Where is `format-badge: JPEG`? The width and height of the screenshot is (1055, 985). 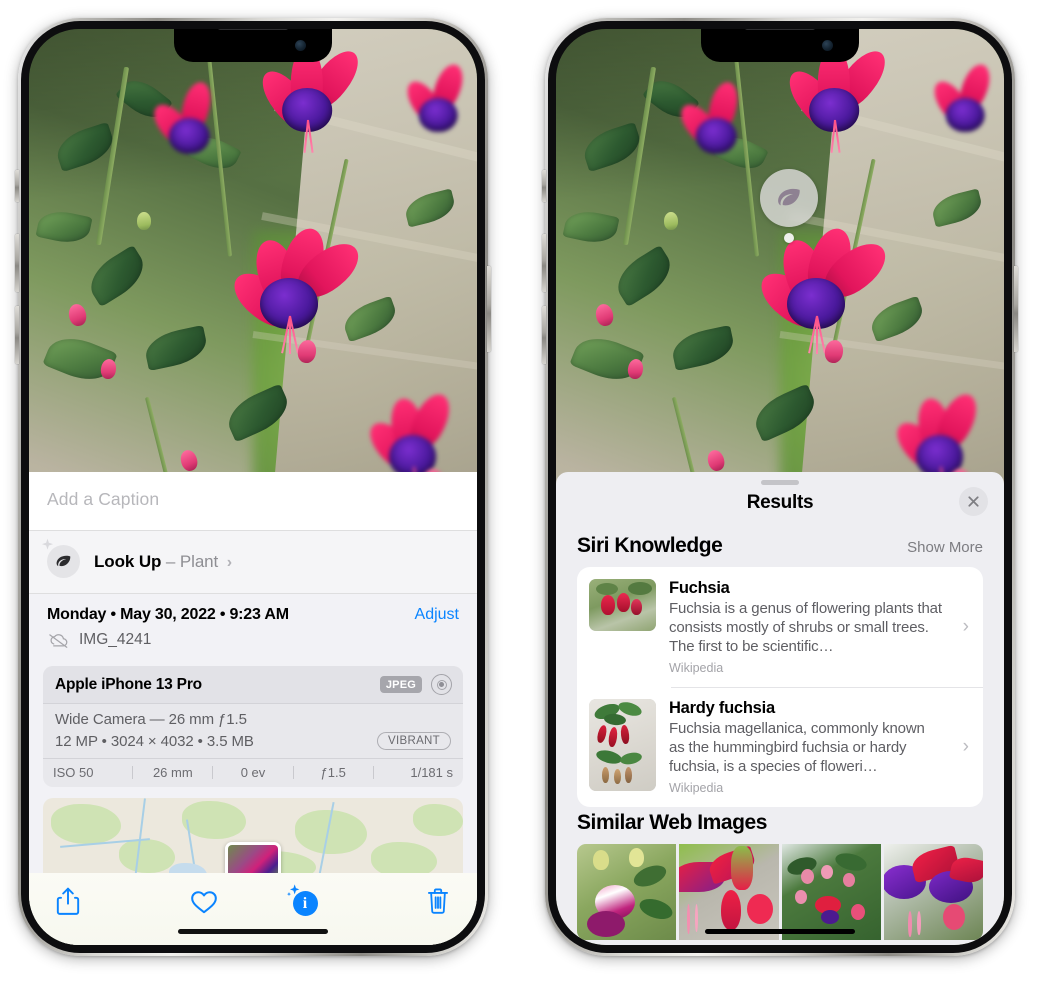 format-badge: JPEG is located at coordinates (400, 684).